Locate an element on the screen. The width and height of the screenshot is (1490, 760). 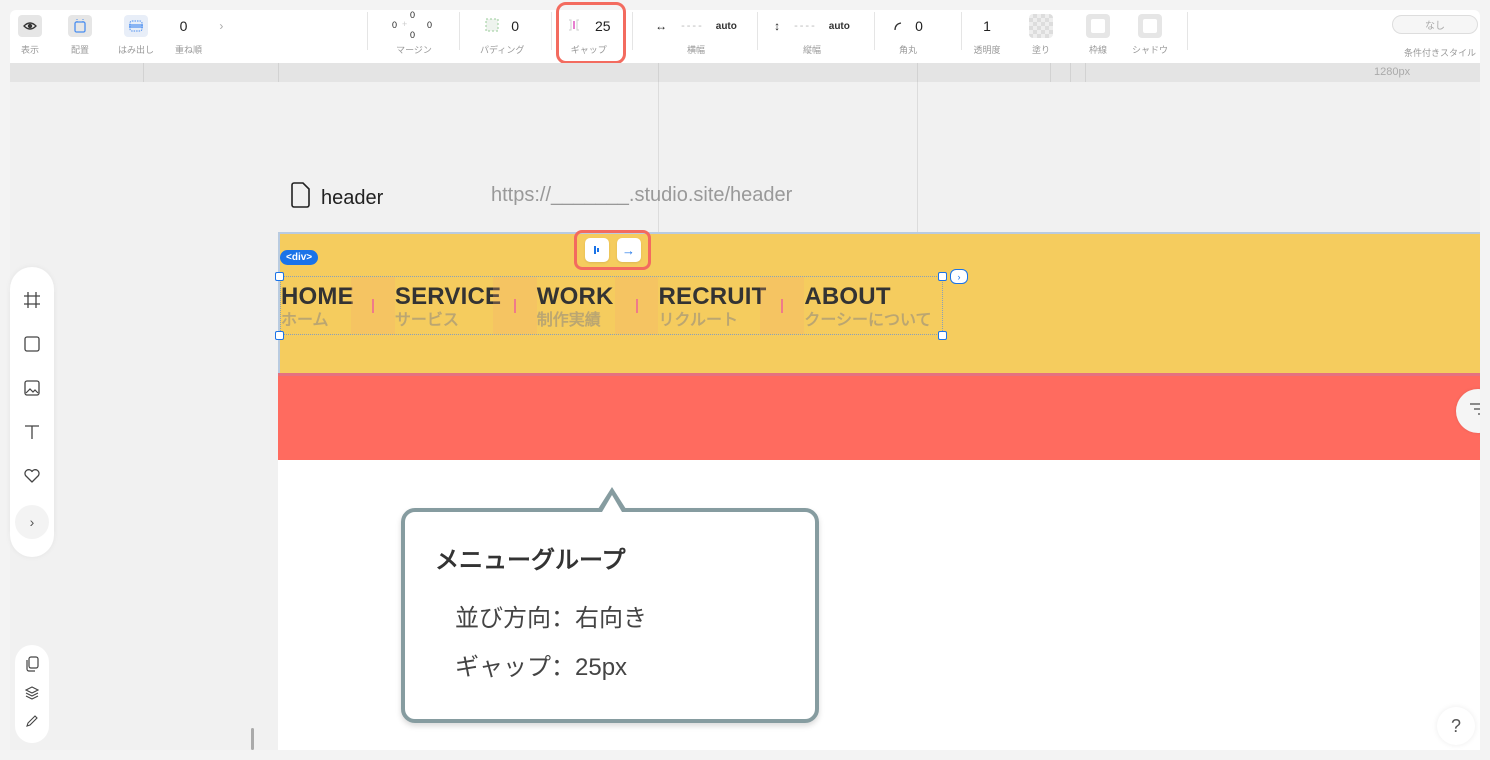
direction-right-button: → is located at coordinates (628, 250).